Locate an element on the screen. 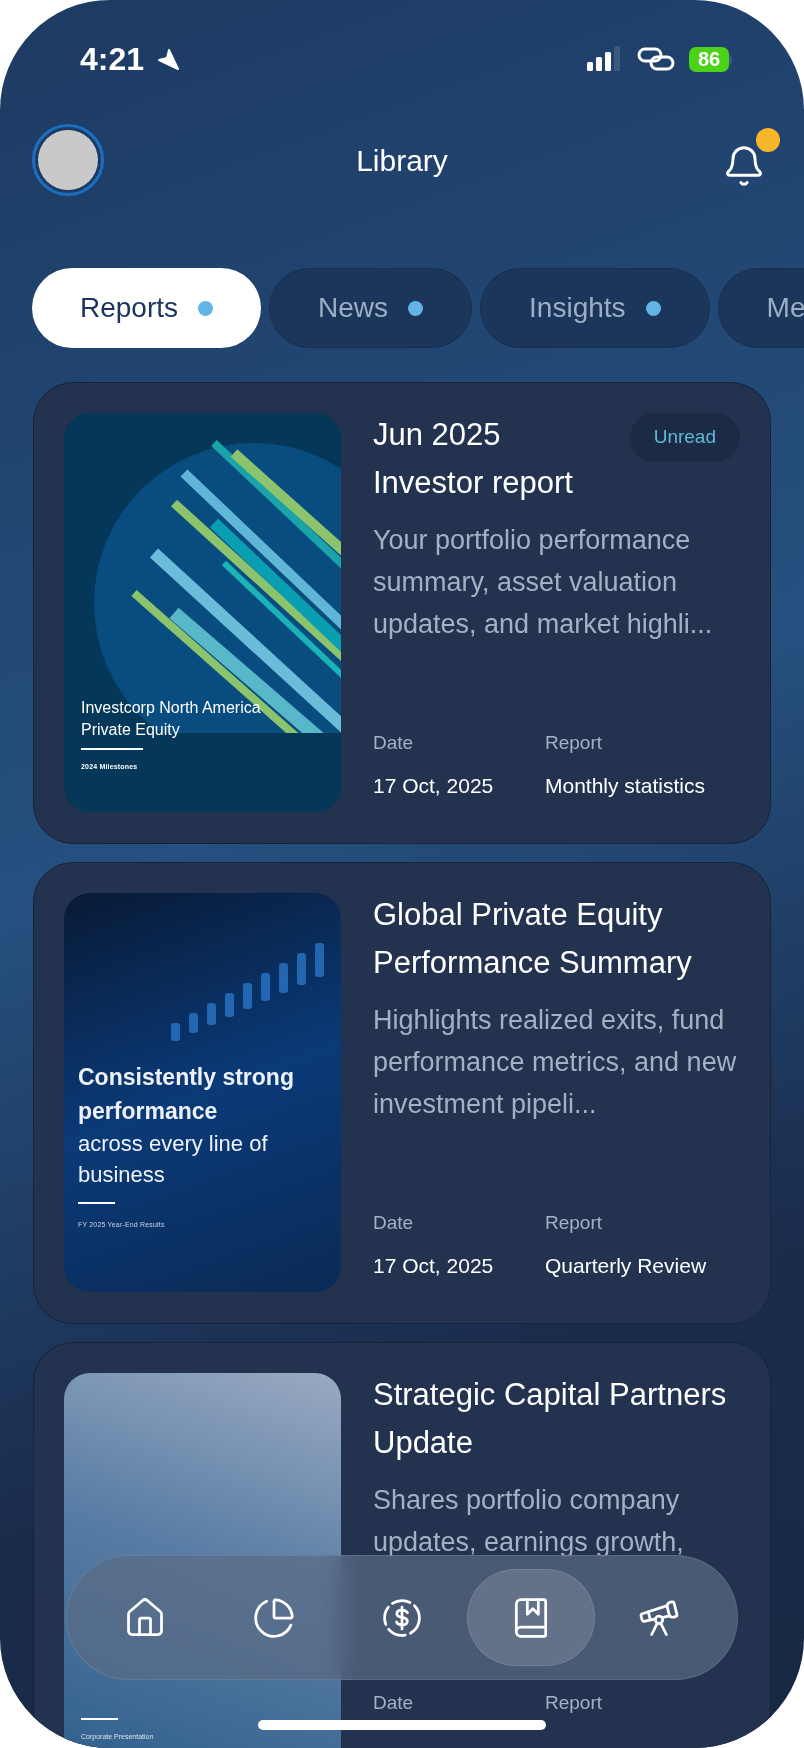  report-title: Jun 2025 Investor report is located at coordinates (473, 459).